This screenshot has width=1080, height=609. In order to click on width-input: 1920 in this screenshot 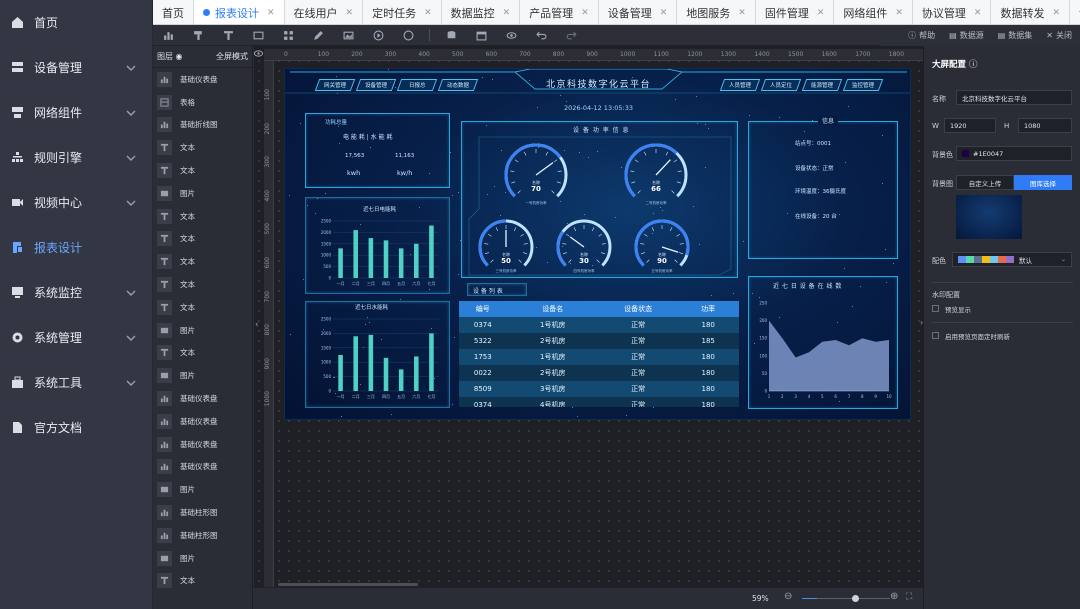, I will do `click(970, 125)`.